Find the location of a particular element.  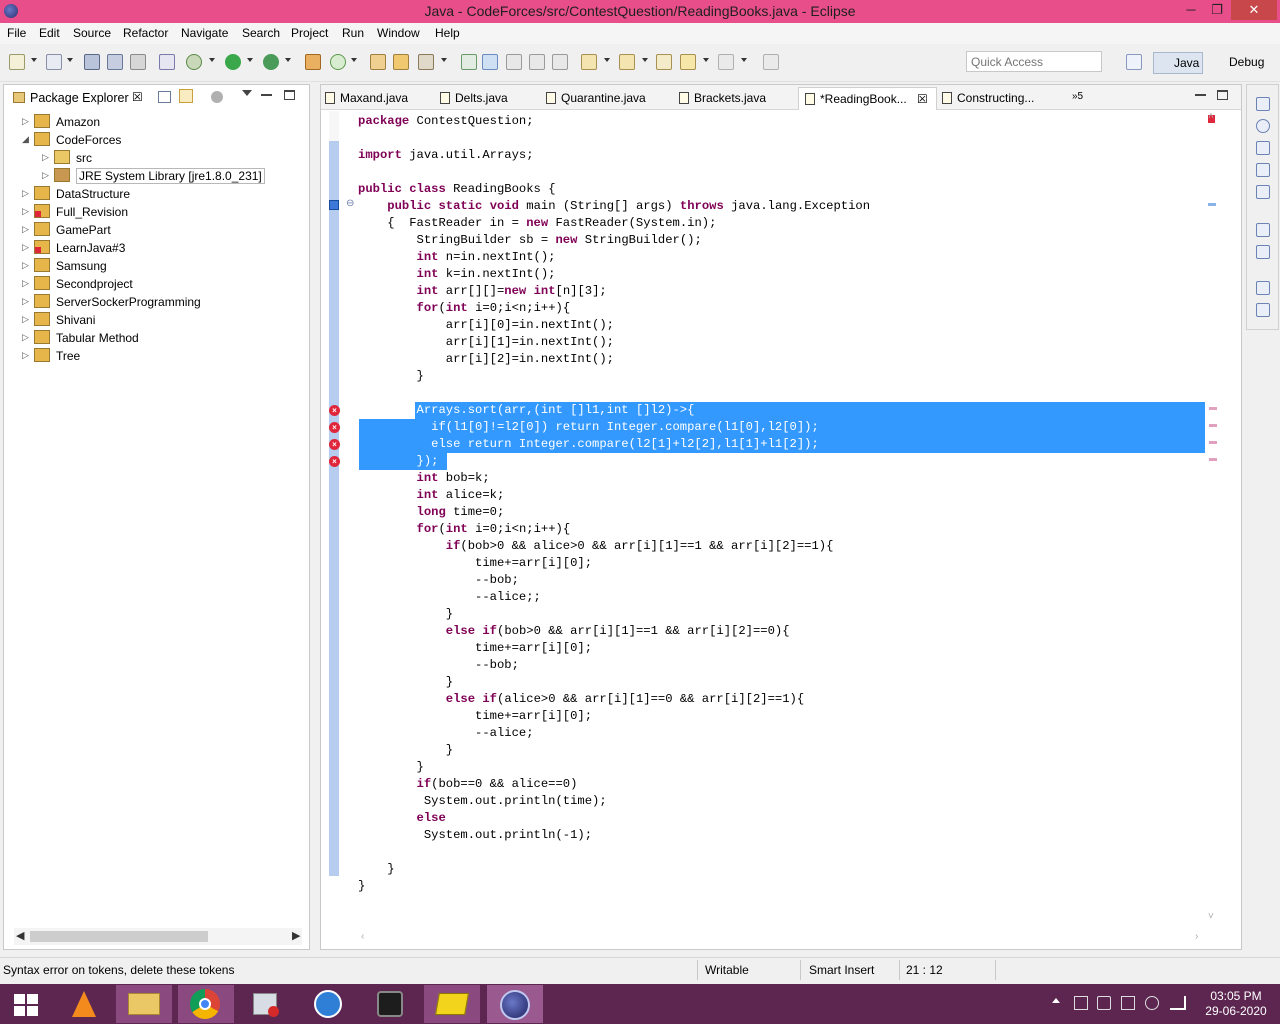

chrome-taskbar-button is located at coordinates (206, 1004).